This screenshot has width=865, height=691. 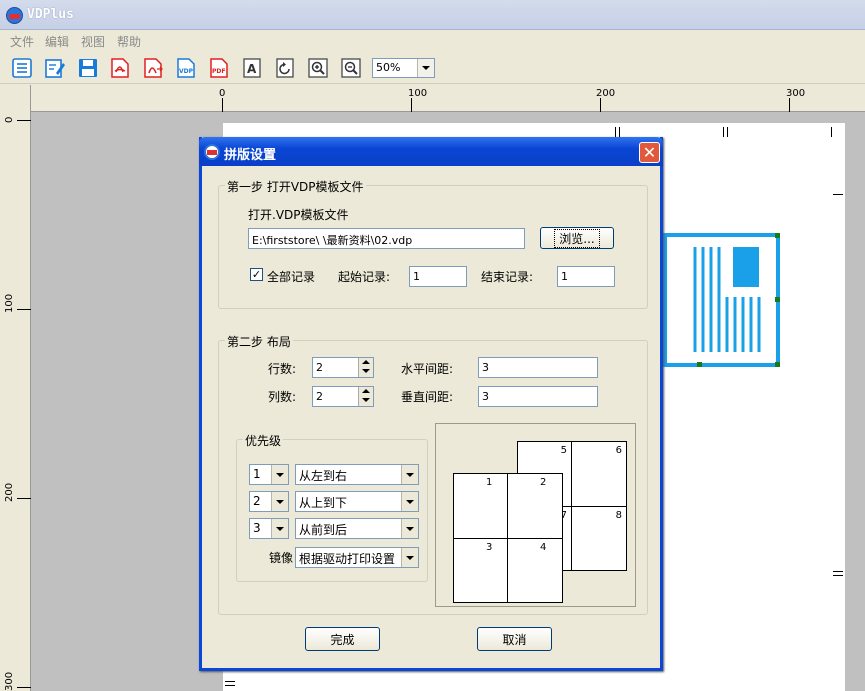 I want to click on preview-page: 4, so click(x=535, y=570).